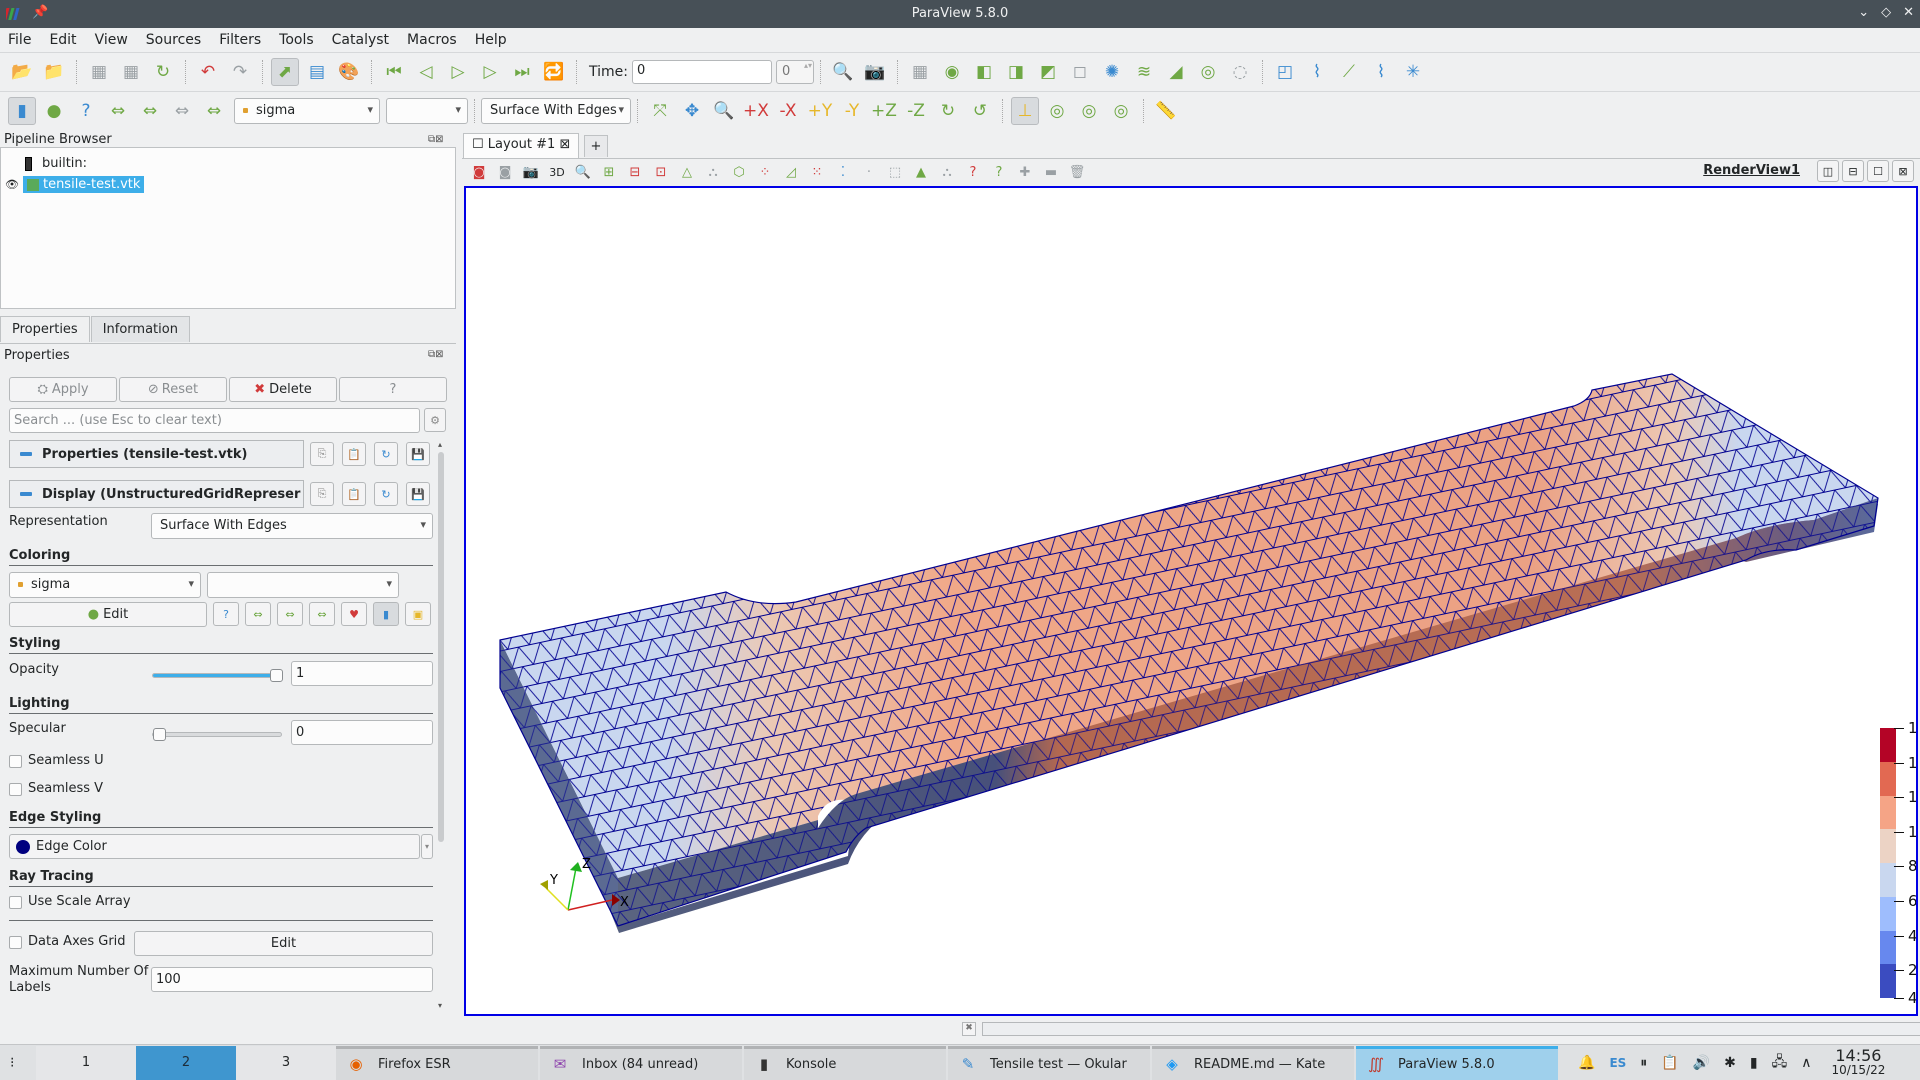 The height and width of the screenshot is (1080, 1920). I want to click on desktop-2: 2, so click(186, 1062).